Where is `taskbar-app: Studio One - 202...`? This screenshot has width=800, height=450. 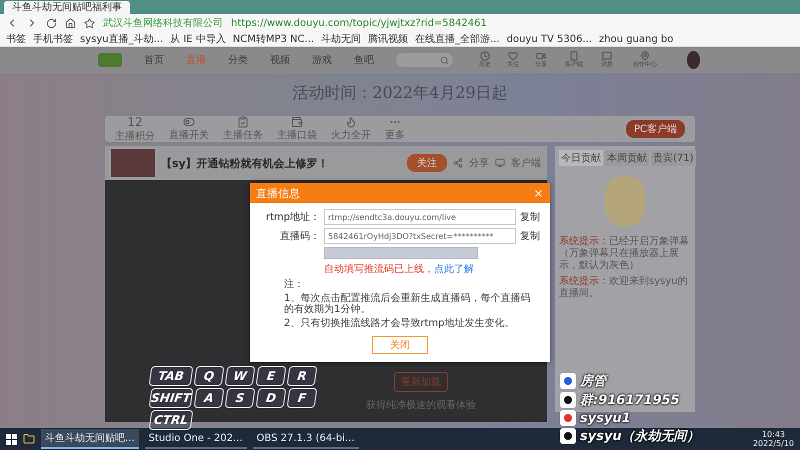
taskbar-app: Studio One - 202... is located at coordinates (195, 439).